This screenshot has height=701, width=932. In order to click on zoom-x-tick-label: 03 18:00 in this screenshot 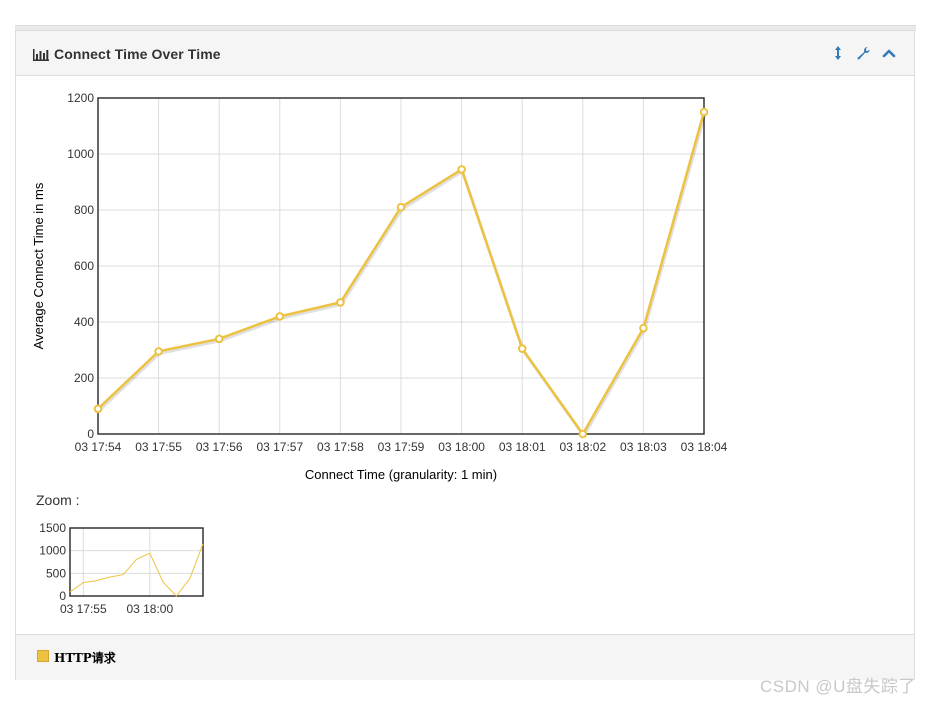, I will do `click(149, 609)`.